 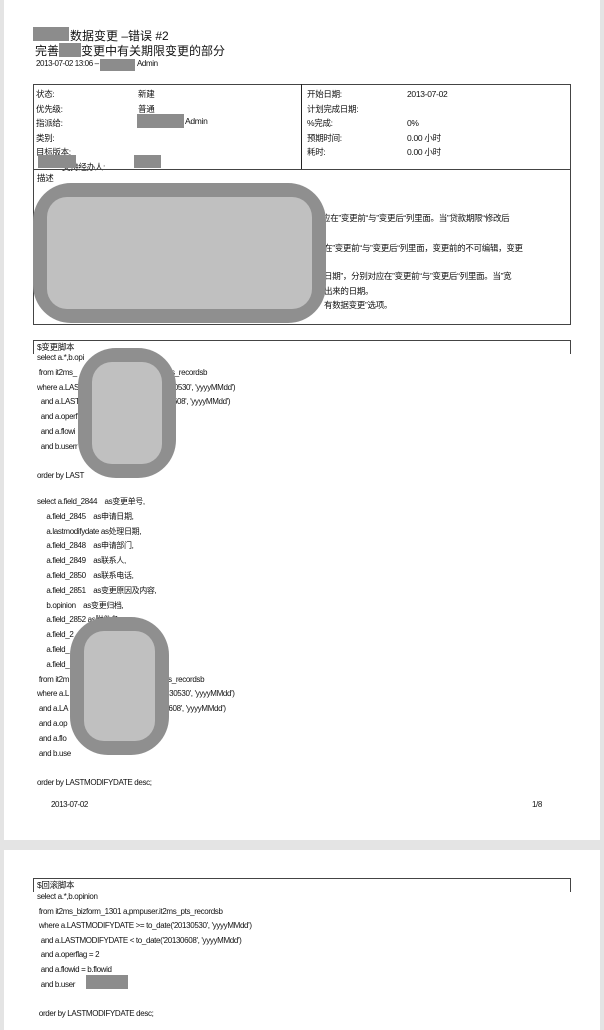 What do you see at coordinates (427, 123) in the screenshot?
I see `right-values: 2013-07-02 0% 0.00 小时 0.00 小时` at bounding box center [427, 123].